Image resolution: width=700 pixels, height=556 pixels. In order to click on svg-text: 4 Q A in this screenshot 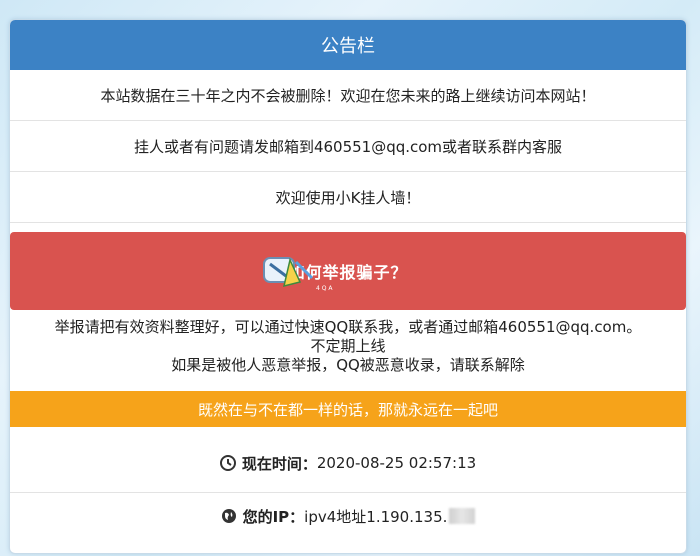, I will do `click(324, 288)`.